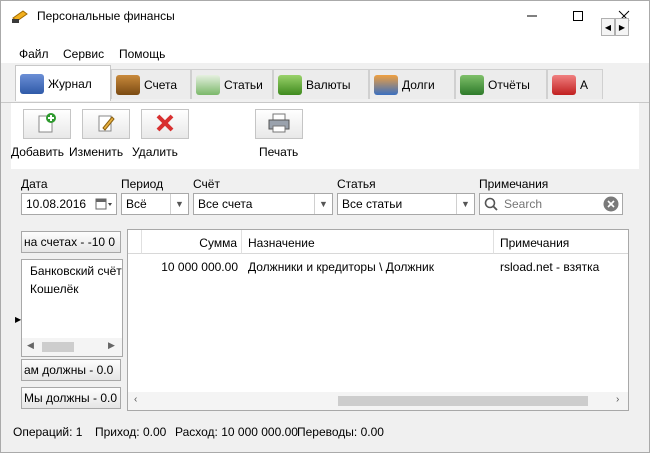 The image size is (650, 453). I want to click on account-value: Все счета, so click(225, 204).